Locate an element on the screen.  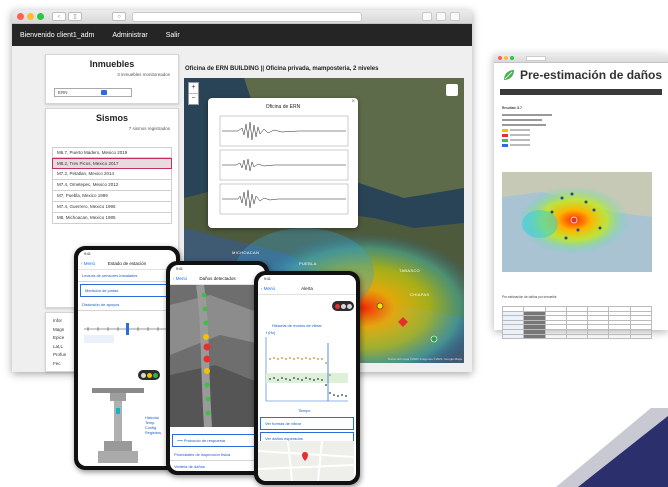
admin-link: Administrar is located at coordinates (129, 35).